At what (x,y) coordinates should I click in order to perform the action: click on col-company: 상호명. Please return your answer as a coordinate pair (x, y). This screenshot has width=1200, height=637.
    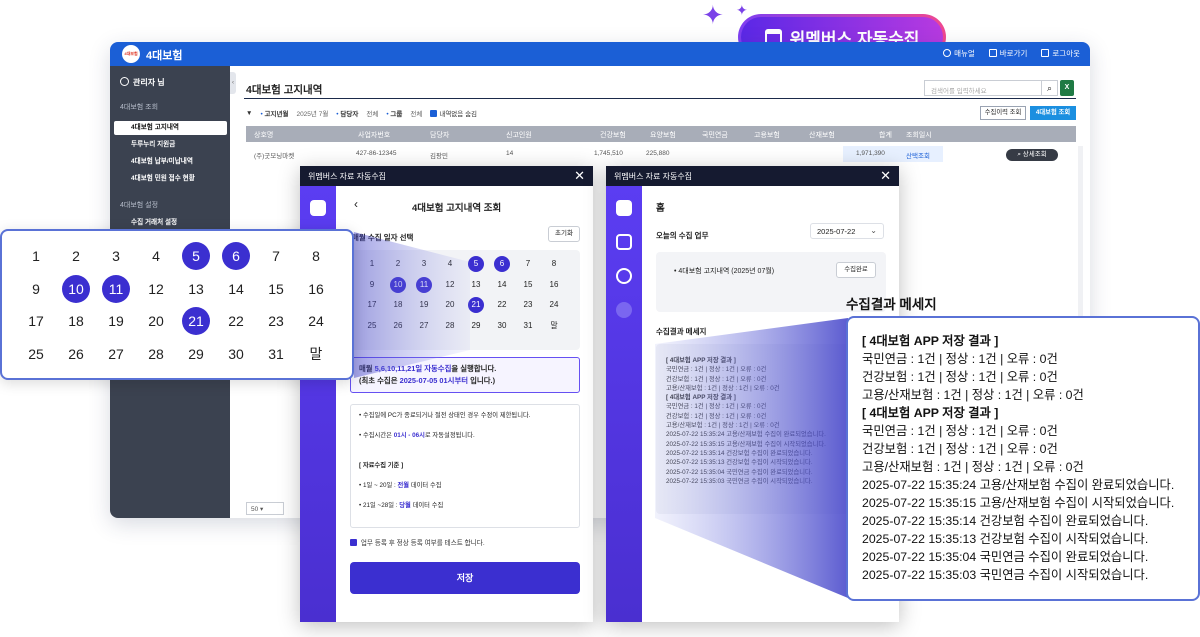
    Looking at the image, I should click on (263, 135).